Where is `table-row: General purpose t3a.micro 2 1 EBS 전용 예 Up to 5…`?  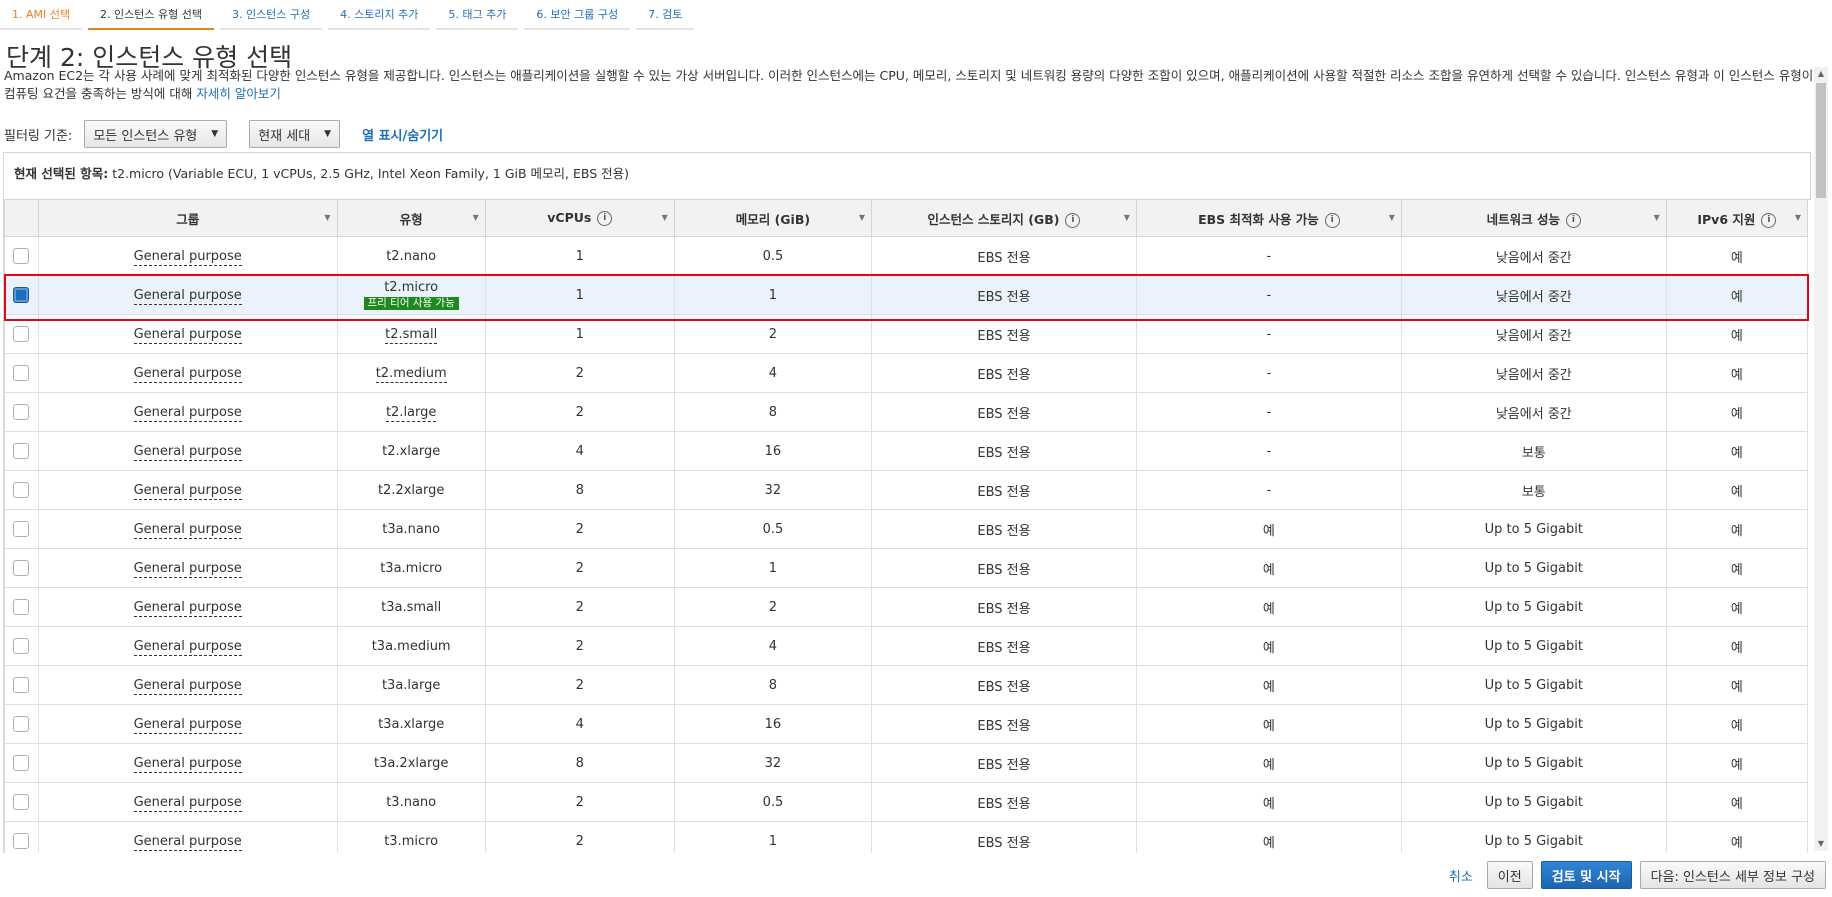 table-row: General purpose t3a.micro 2 1 EBS 전용 예 Up to 5… is located at coordinates (906, 568).